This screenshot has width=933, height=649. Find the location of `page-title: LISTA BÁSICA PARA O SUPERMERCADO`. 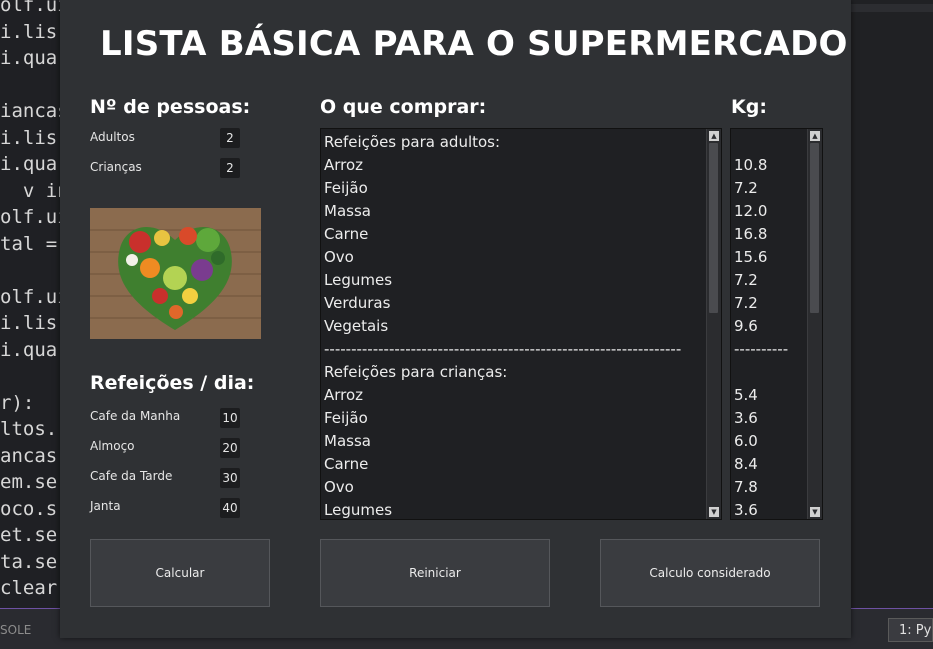

page-title: LISTA BÁSICA PARA O SUPERMERCADO is located at coordinates (474, 44).